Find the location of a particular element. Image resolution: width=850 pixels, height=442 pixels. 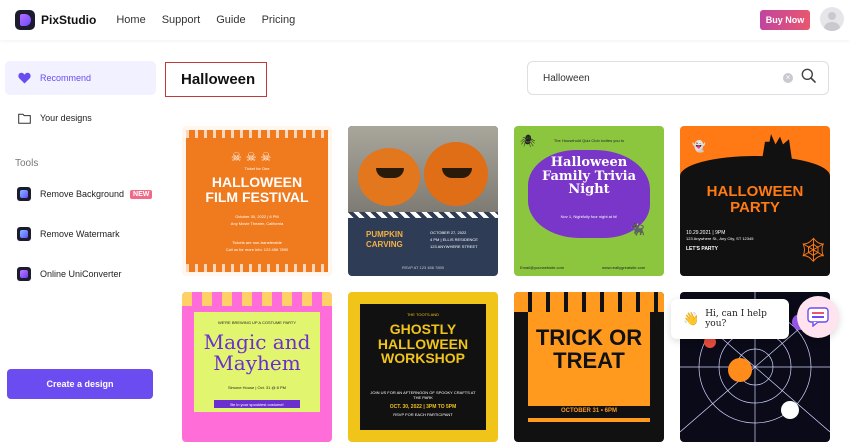

search-icon is located at coordinates (808, 78).